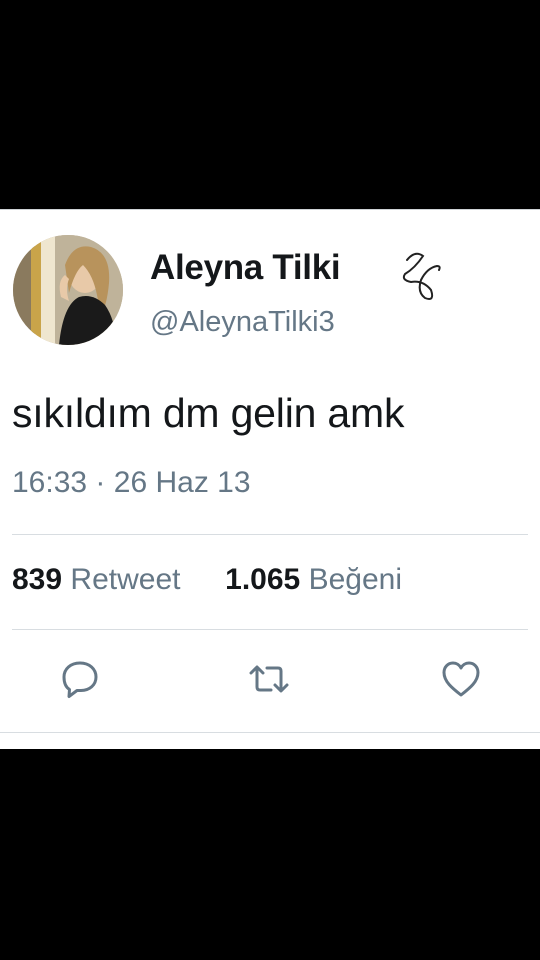 The height and width of the screenshot is (960, 540). Describe the element at coordinates (207, 580) in the screenshot. I see `tweet-stats: 839 Retweet 1.065 Beğeni` at that location.